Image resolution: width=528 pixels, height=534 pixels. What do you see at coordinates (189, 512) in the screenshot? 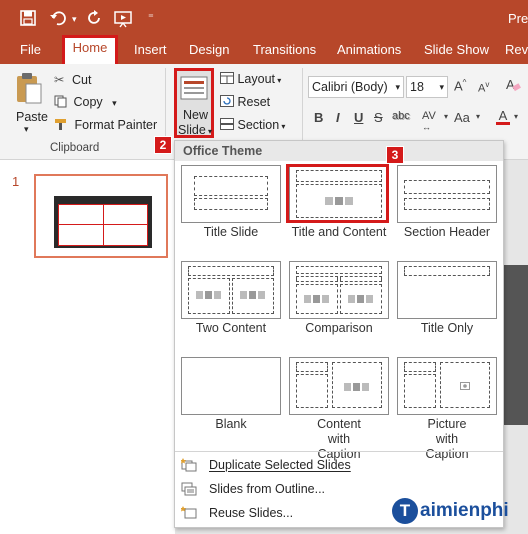
I see `reuse-slides-icon` at bounding box center [189, 512].